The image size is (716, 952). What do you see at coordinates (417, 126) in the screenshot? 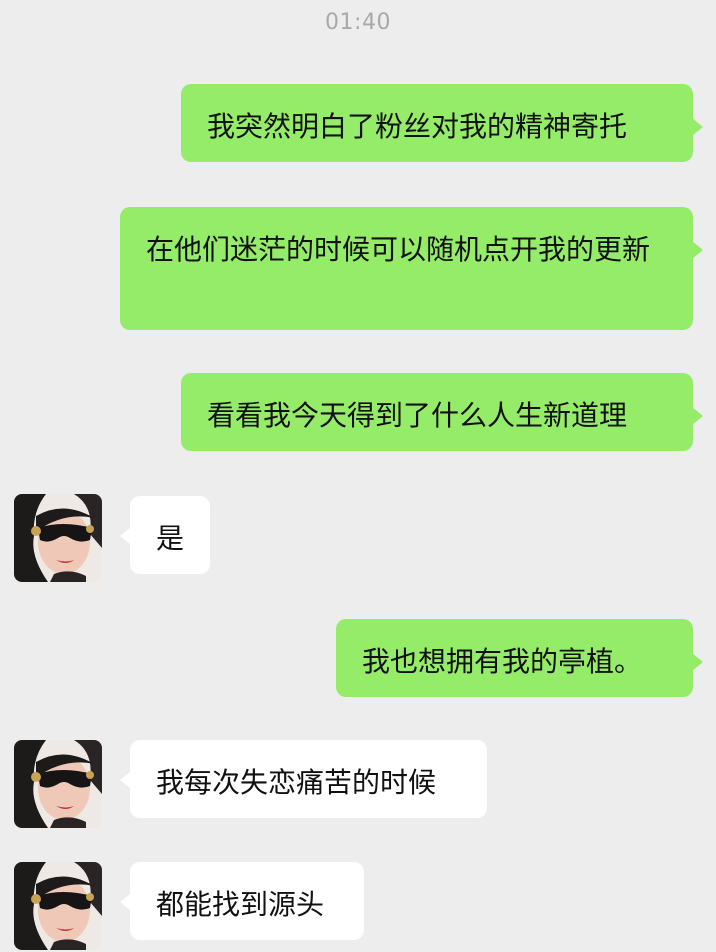
I see `message-text: 我突然明白了粉丝对我的精神寄托` at bounding box center [417, 126].